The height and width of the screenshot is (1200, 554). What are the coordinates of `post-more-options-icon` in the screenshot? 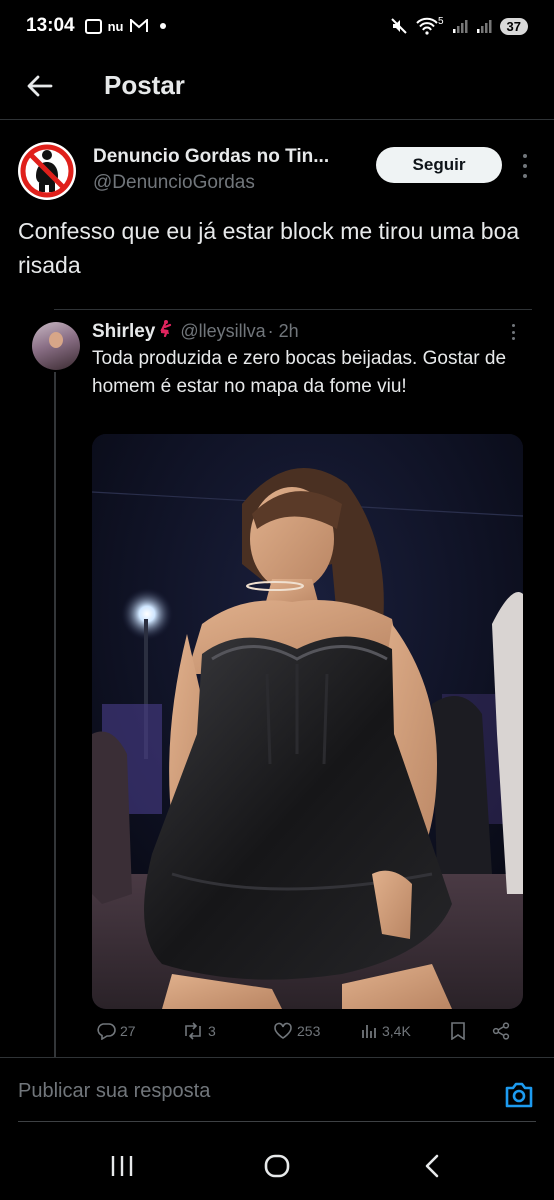 It's located at (525, 166).